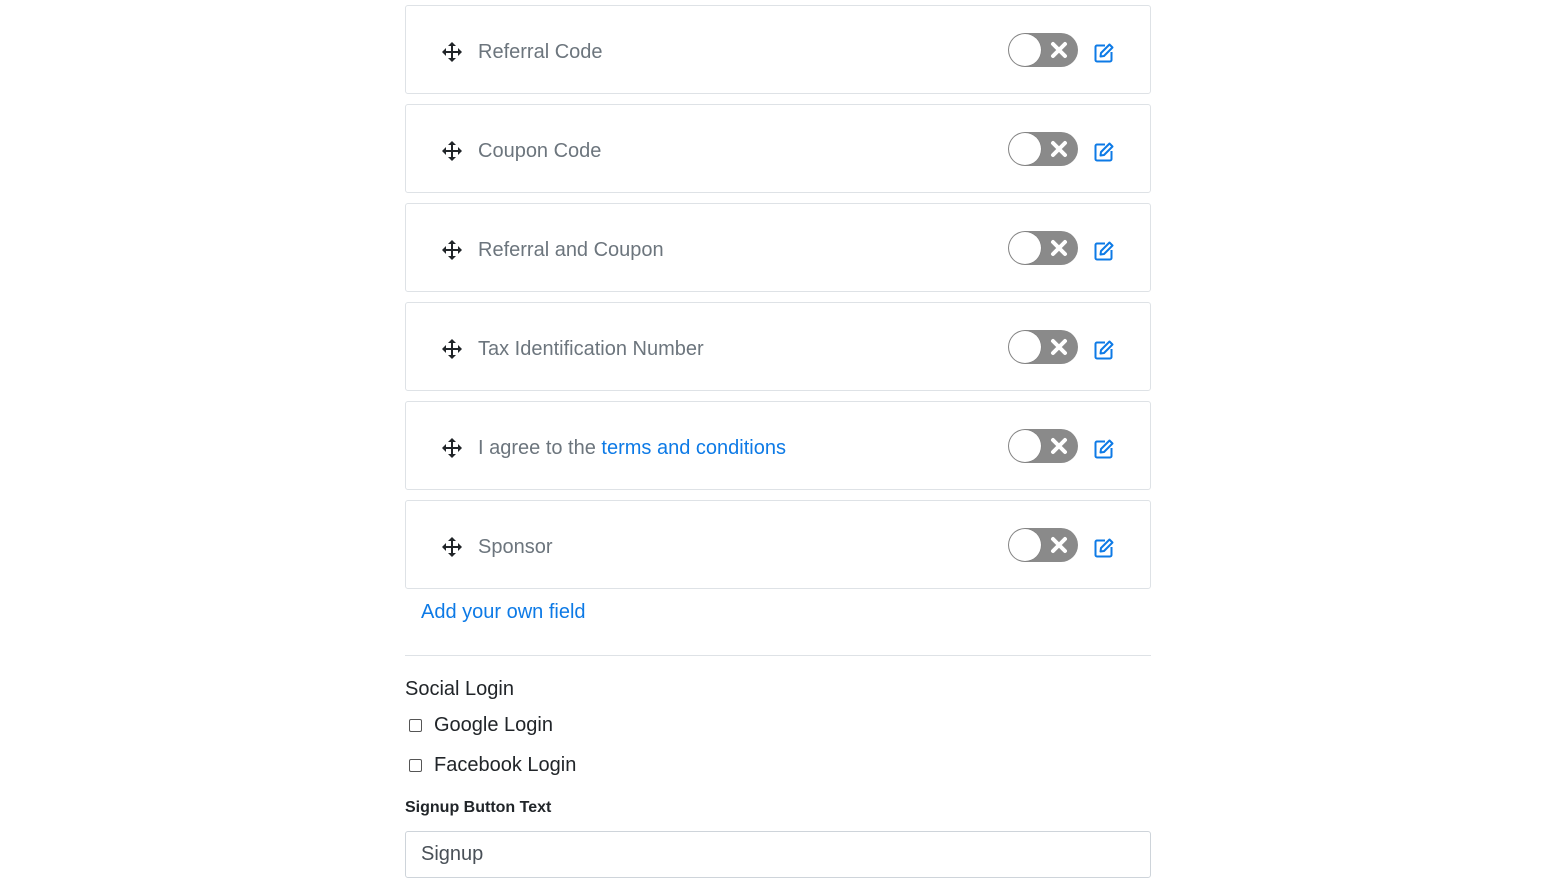  What do you see at coordinates (778, 247) in the screenshot?
I see `field-row-referral-and-coupon: Referral and Coupon` at bounding box center [778, 247].